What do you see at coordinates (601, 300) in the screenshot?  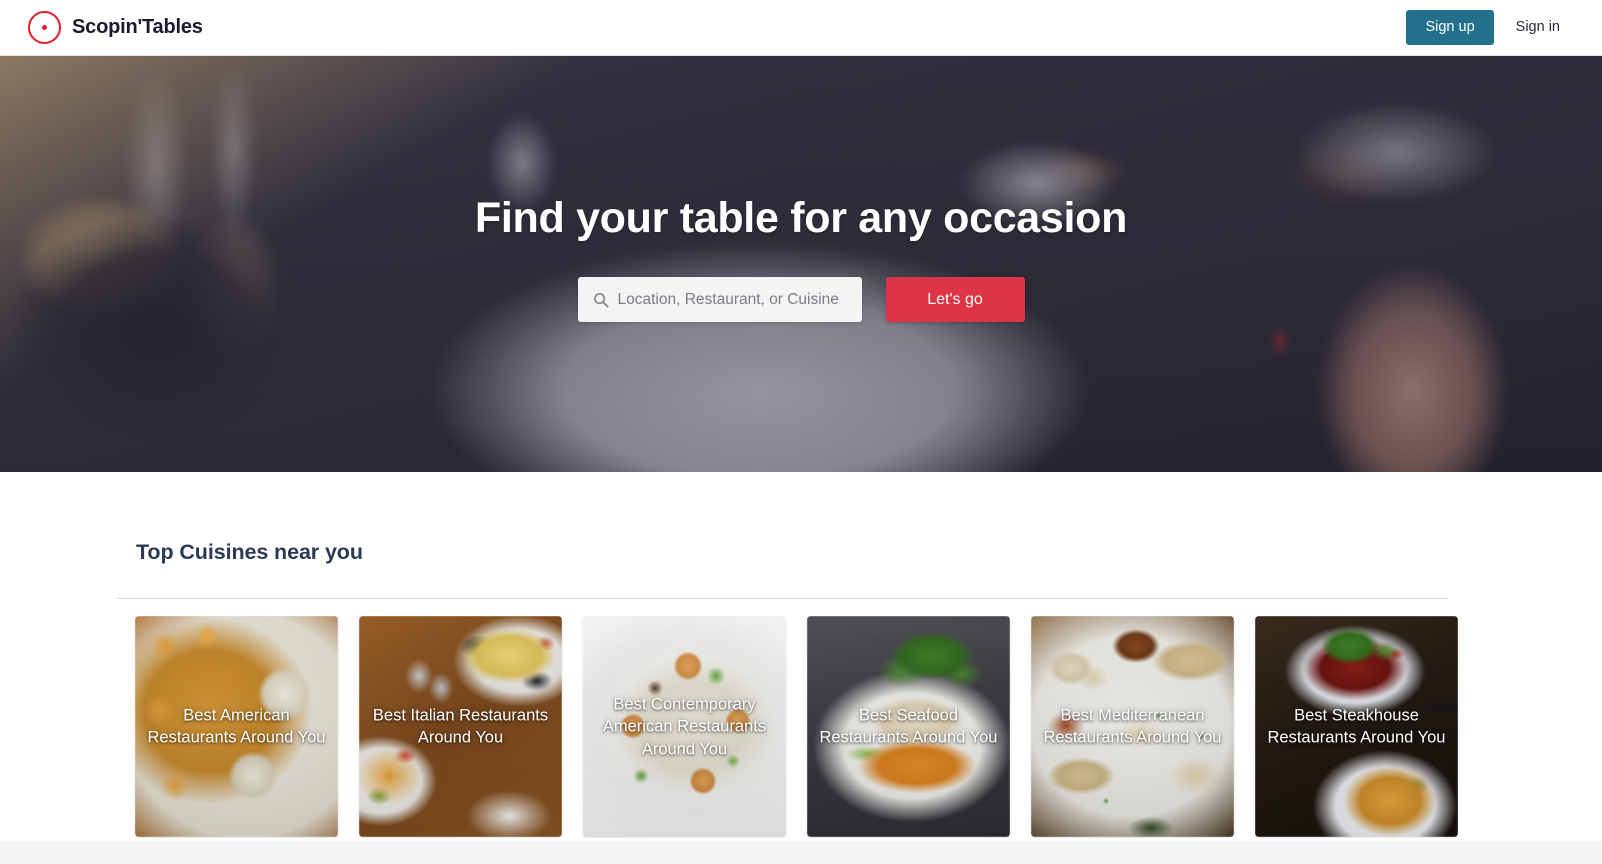 I see `search-icon` at bounding box center [601, 300].